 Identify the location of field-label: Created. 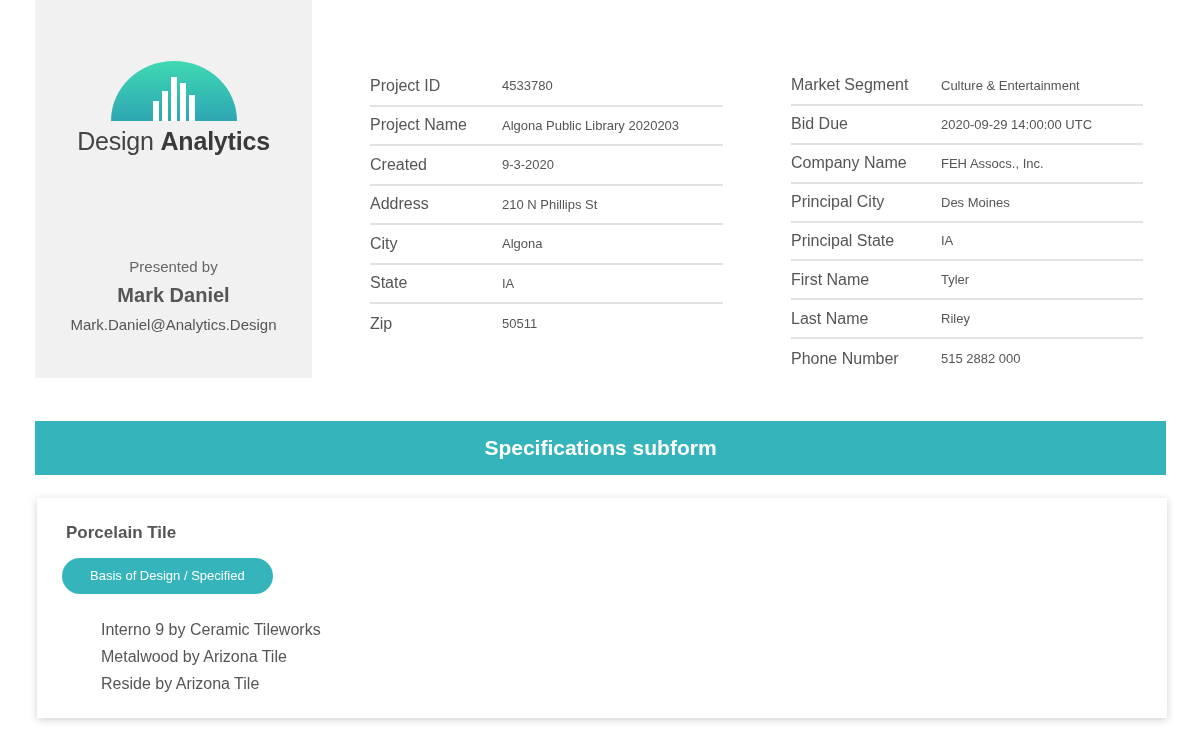
(399, 164).